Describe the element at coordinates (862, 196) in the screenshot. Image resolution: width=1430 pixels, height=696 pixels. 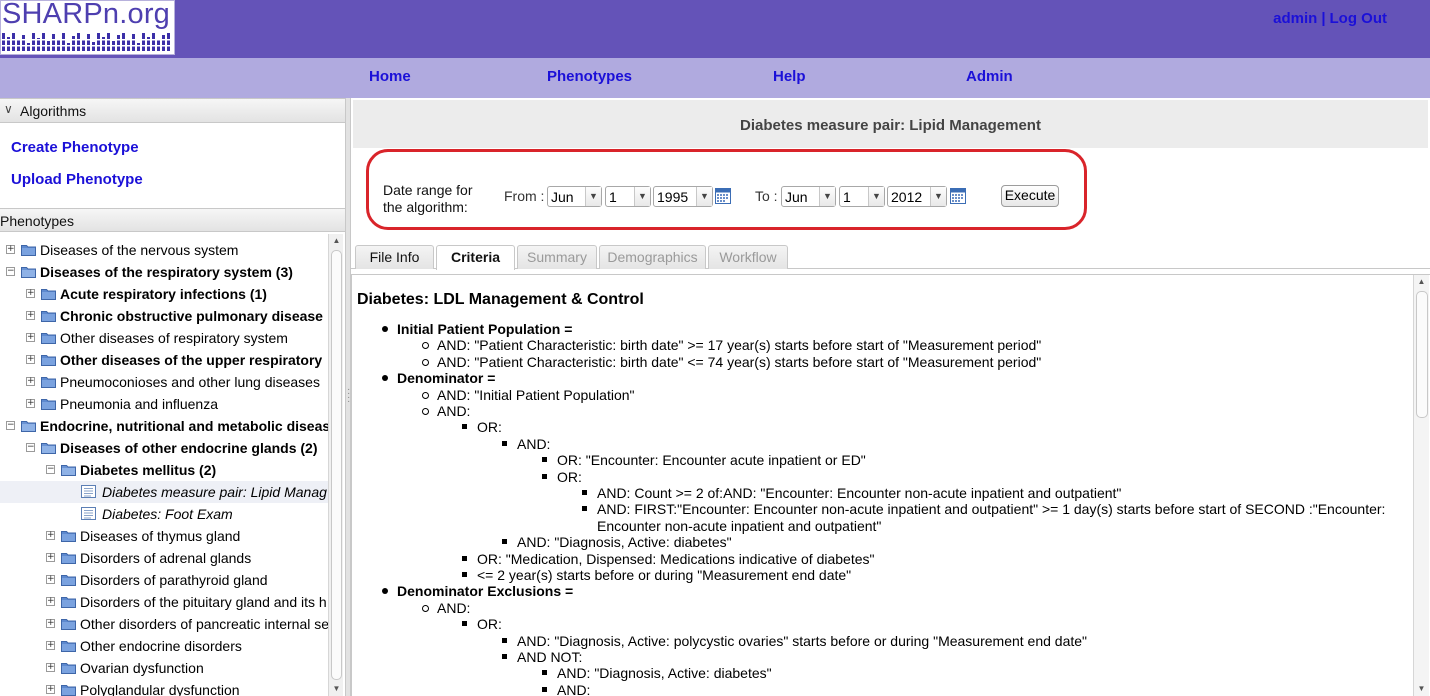
I see `to-day-select: 1 ▼` at that location.